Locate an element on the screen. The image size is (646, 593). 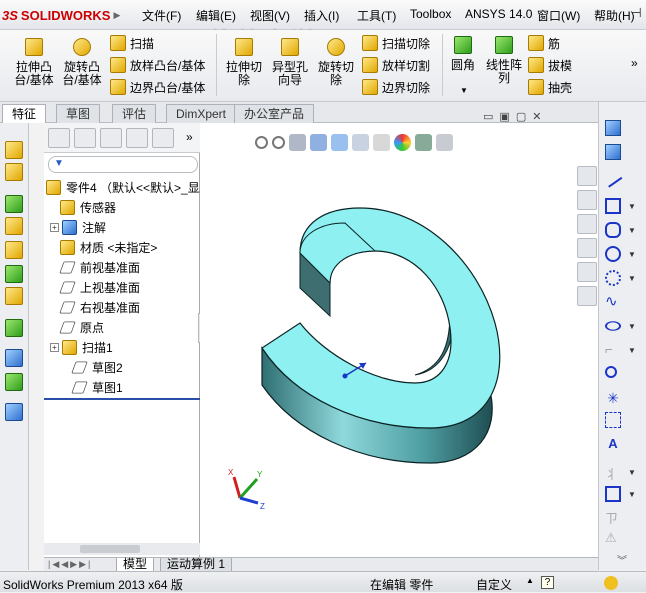
tree-item: 上视基准面 is located at coordinates (99, 287).